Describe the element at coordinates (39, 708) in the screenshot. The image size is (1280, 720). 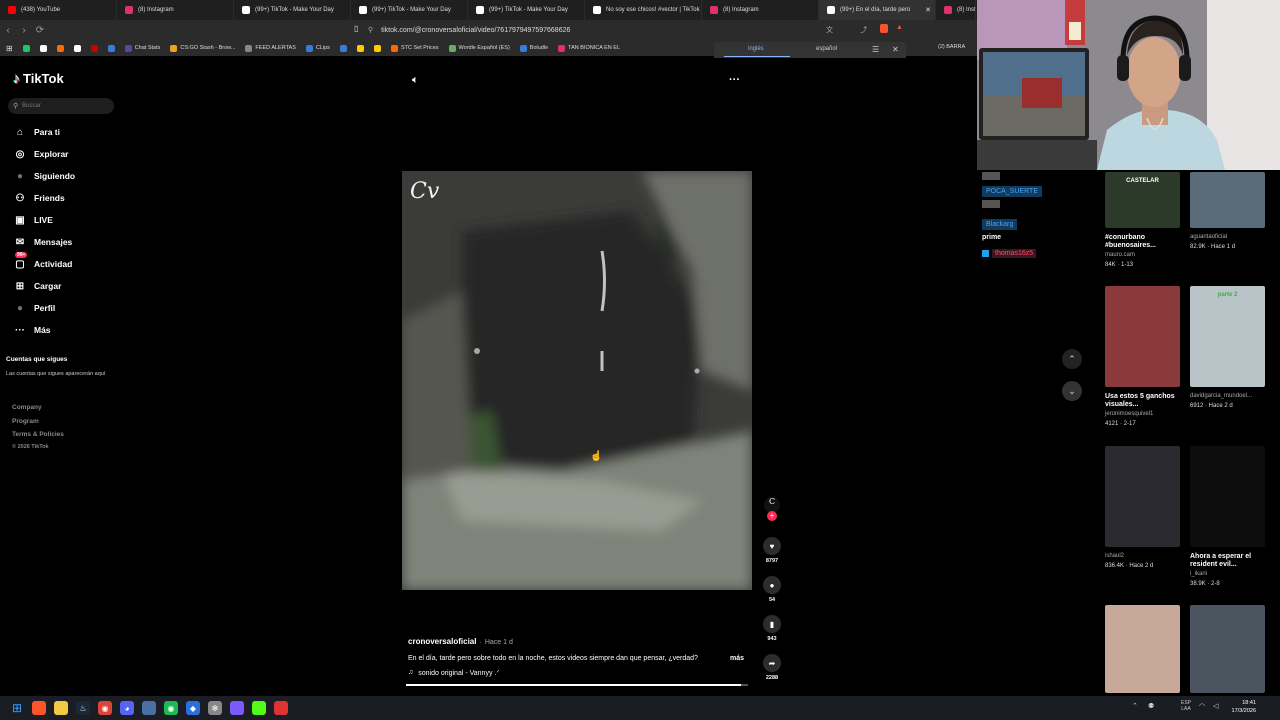
I see `brave-browser-icon` at that location.